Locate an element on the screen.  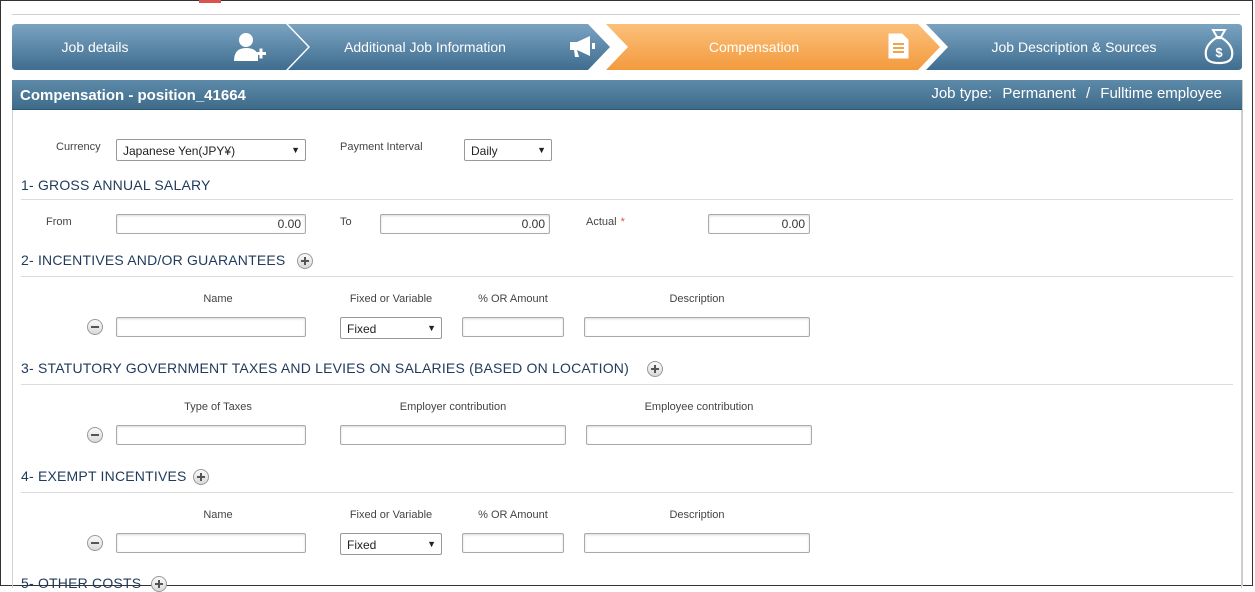
incentive-fixed-select: Fixed ▼ is located at coordinates (391, 328).